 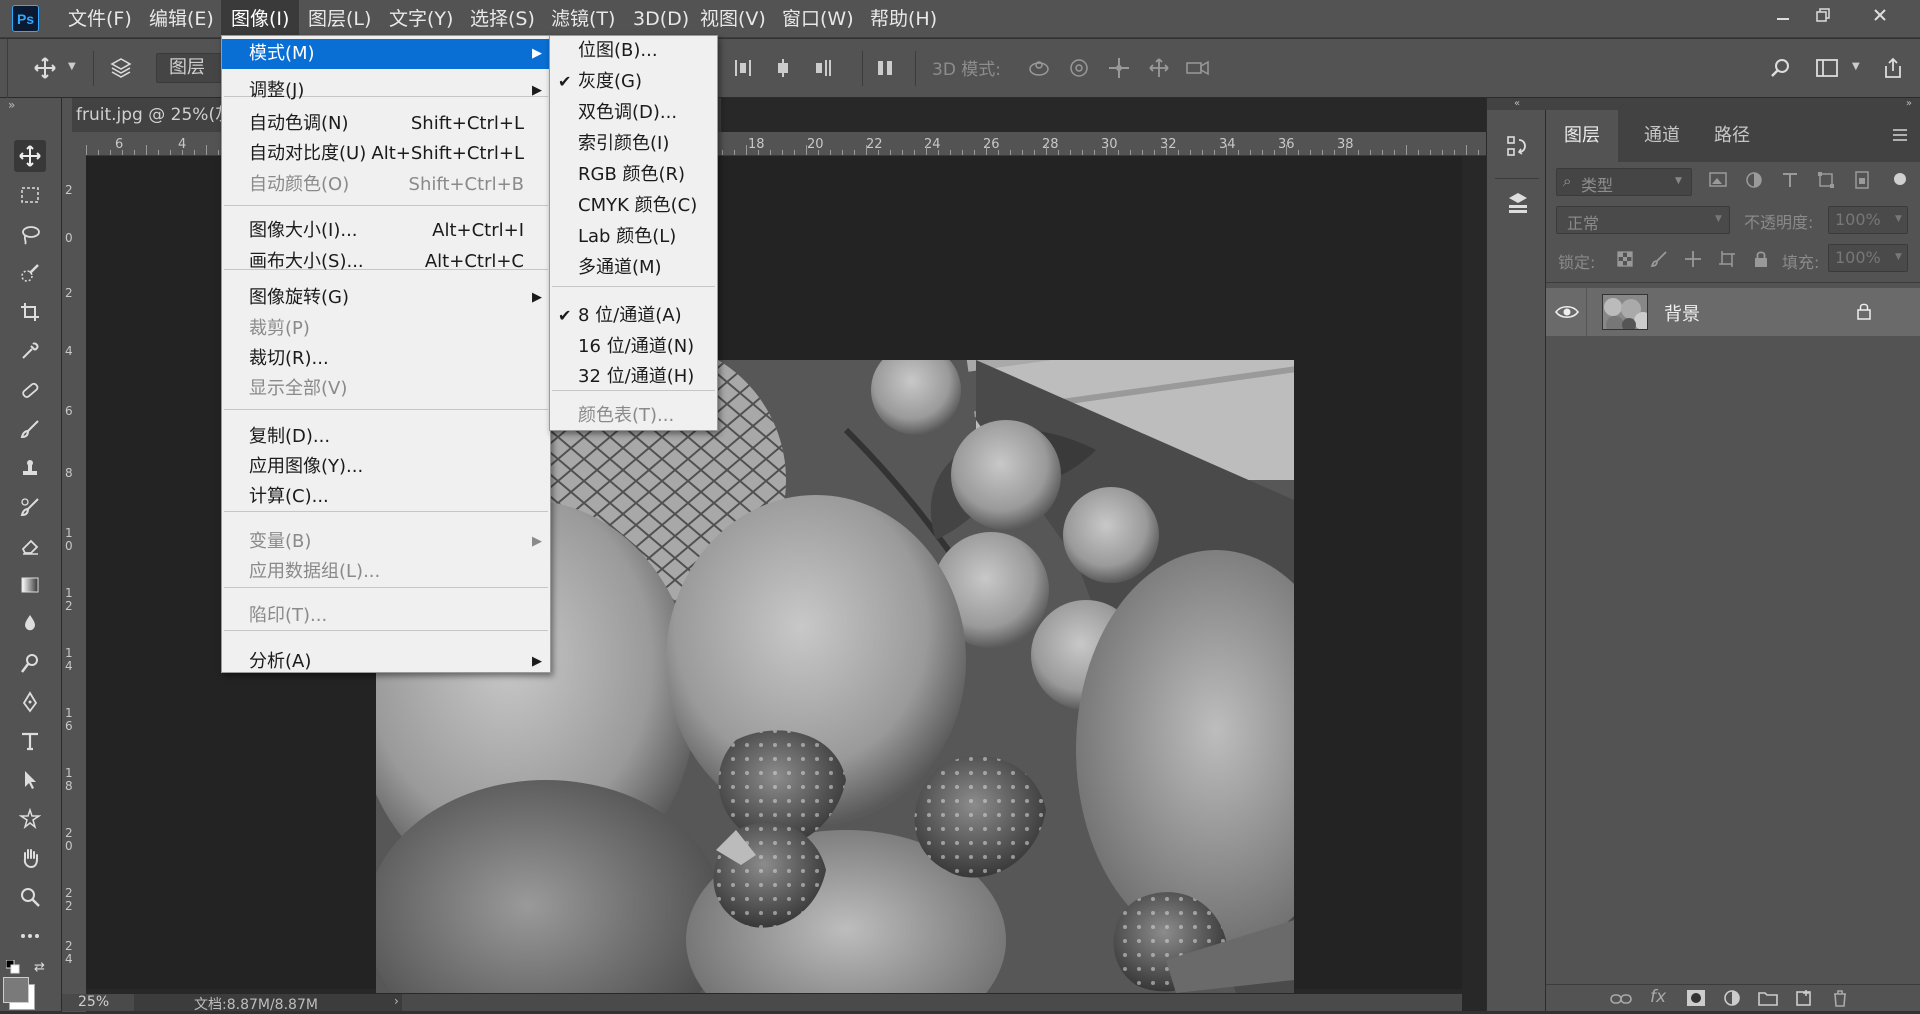 I want to click on fill-input: 100% ▼, so click(x=1868, y=258).